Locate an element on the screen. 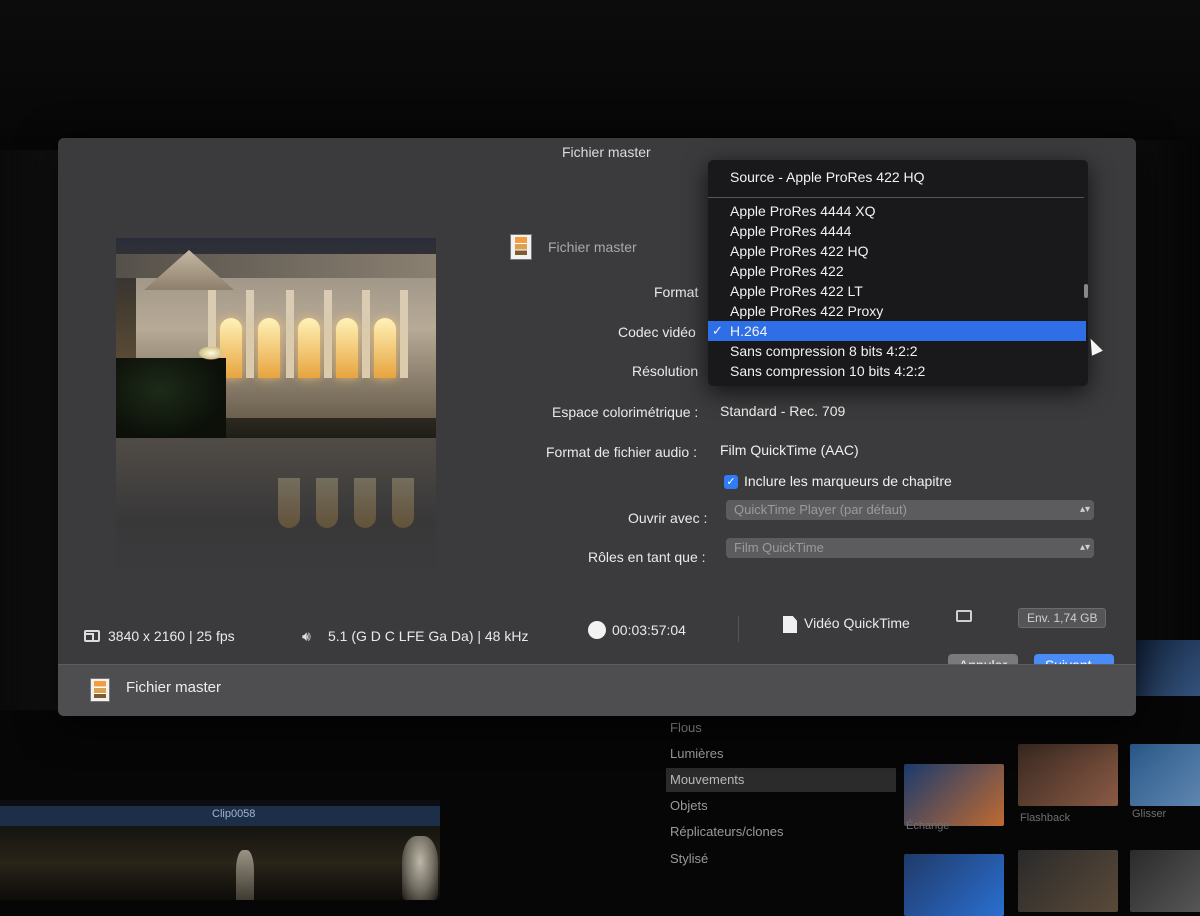 The image size is (1200, 916). chapter-markers-checkbox: ✓ is located at coordinates (731, 482).